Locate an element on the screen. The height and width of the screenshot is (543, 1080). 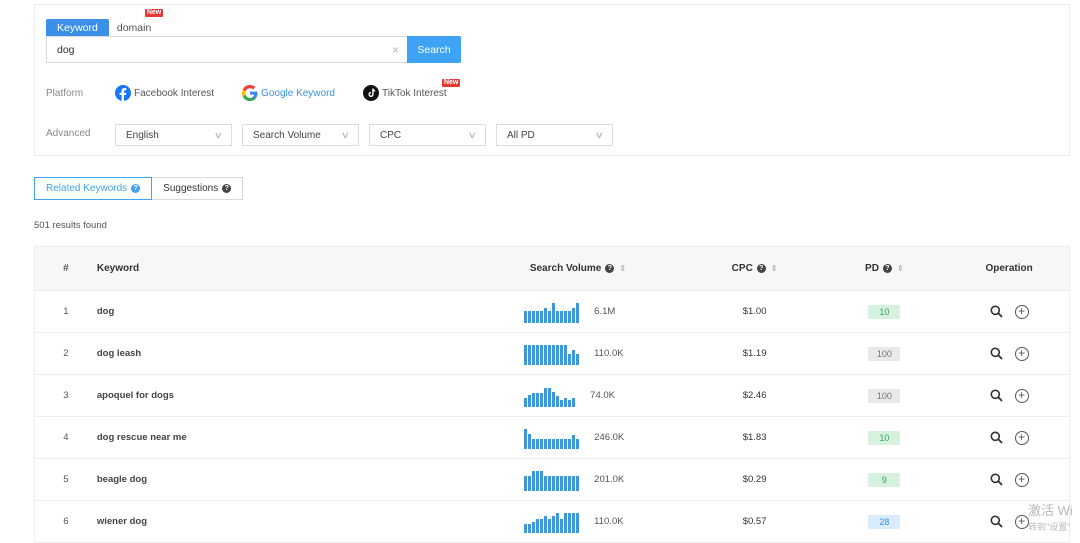
row-search-volume: 246.0K is located at coordinates (578, 438).